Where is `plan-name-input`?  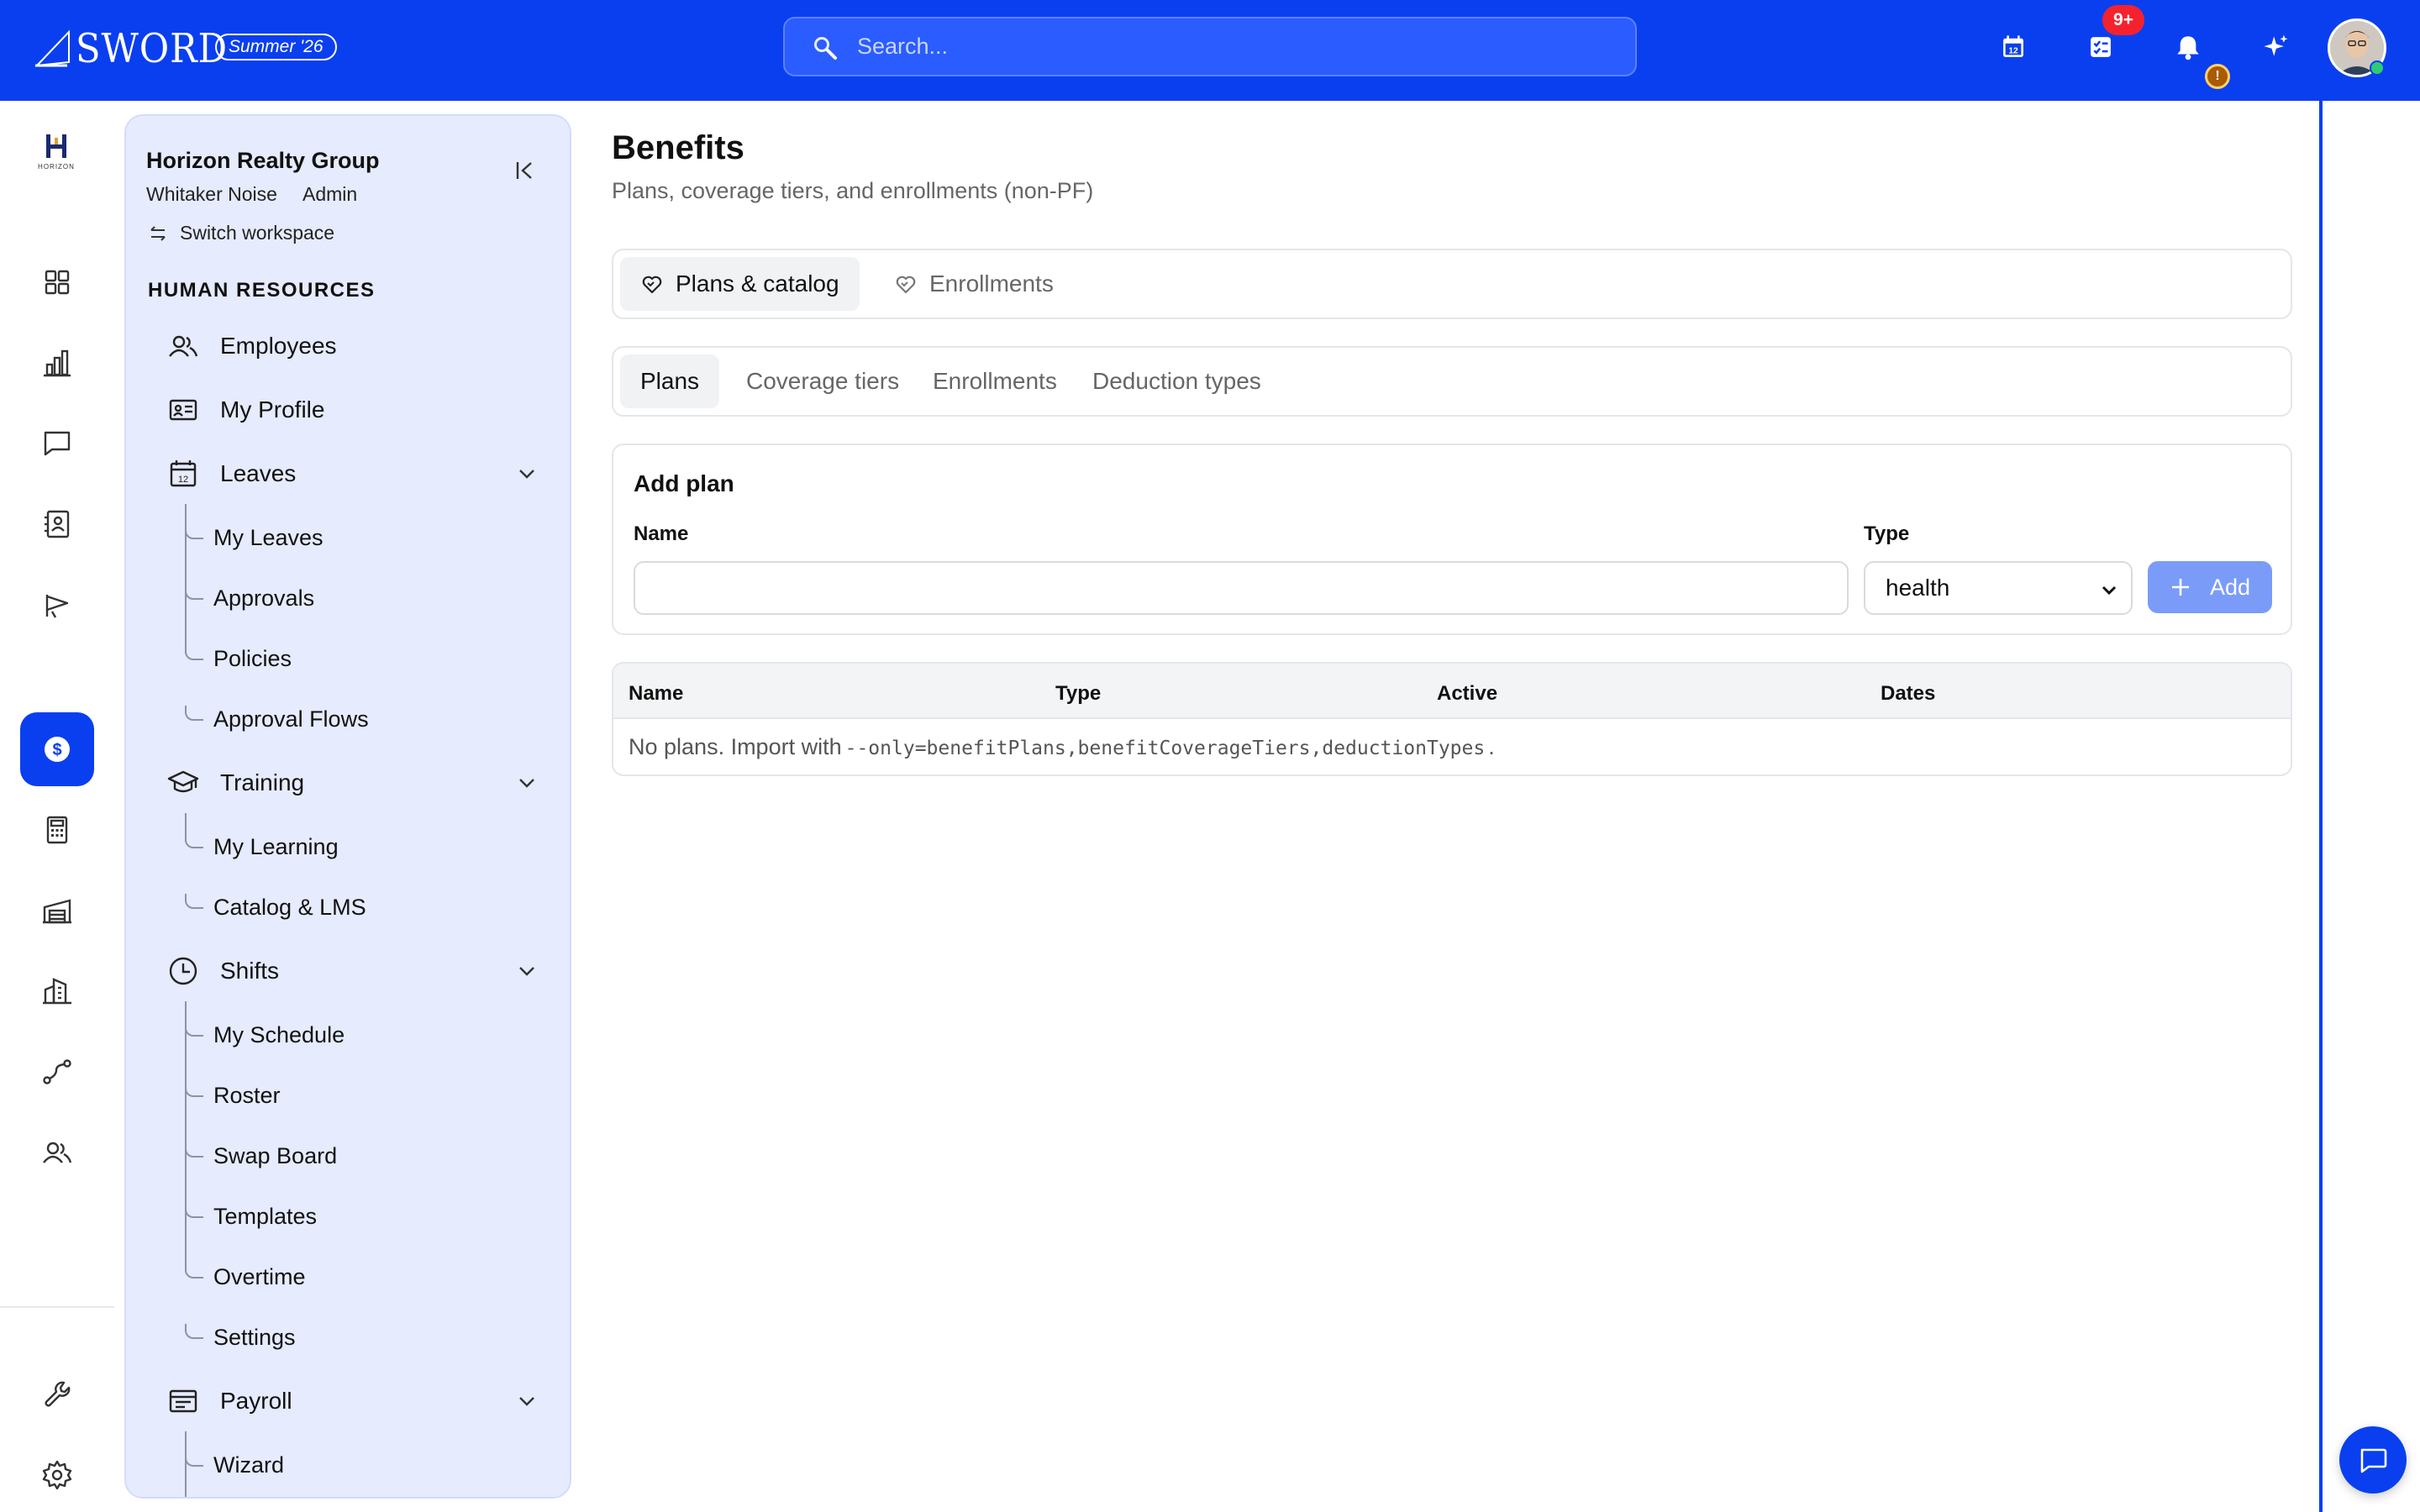 plan-name-input is located at coordinates (1241, 588).